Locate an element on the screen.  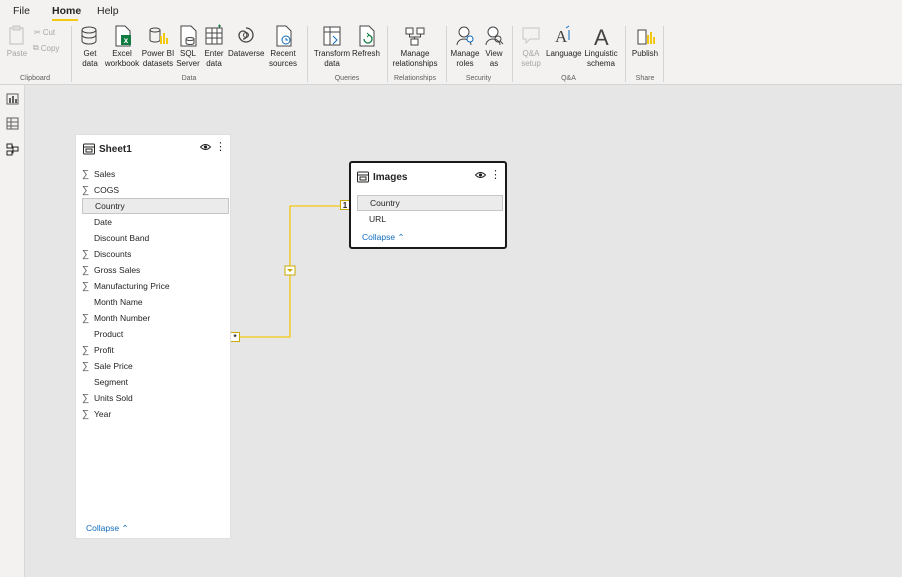
qa-icon is located at coordinates (531, 36).